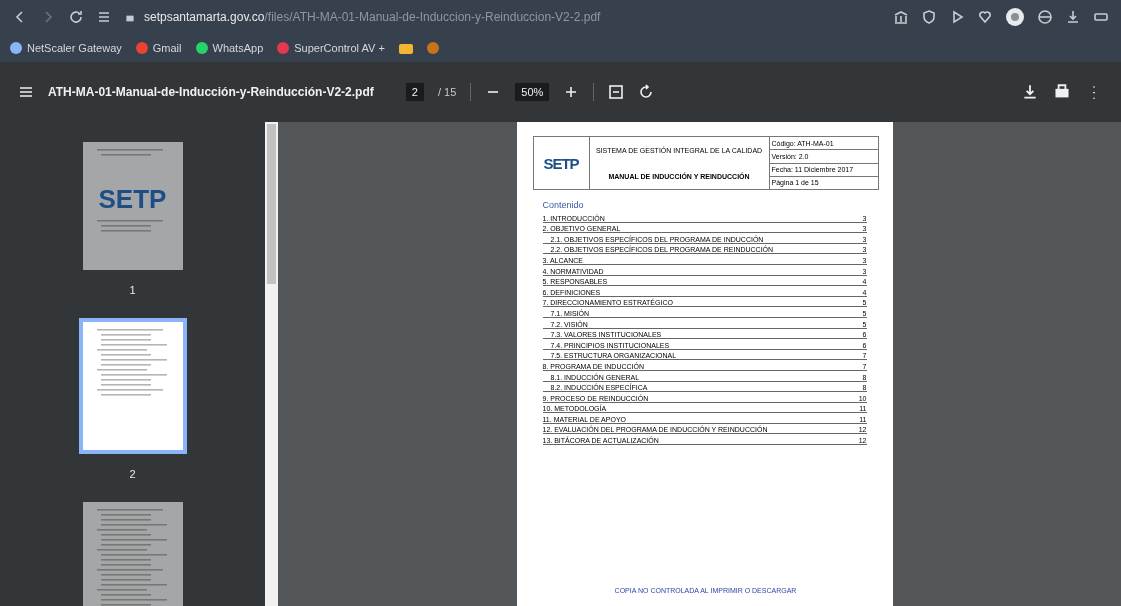  Describe the element at coordinates (132, 290) in the screenshot. I see `thumbnail-page-number: 1` at that location.